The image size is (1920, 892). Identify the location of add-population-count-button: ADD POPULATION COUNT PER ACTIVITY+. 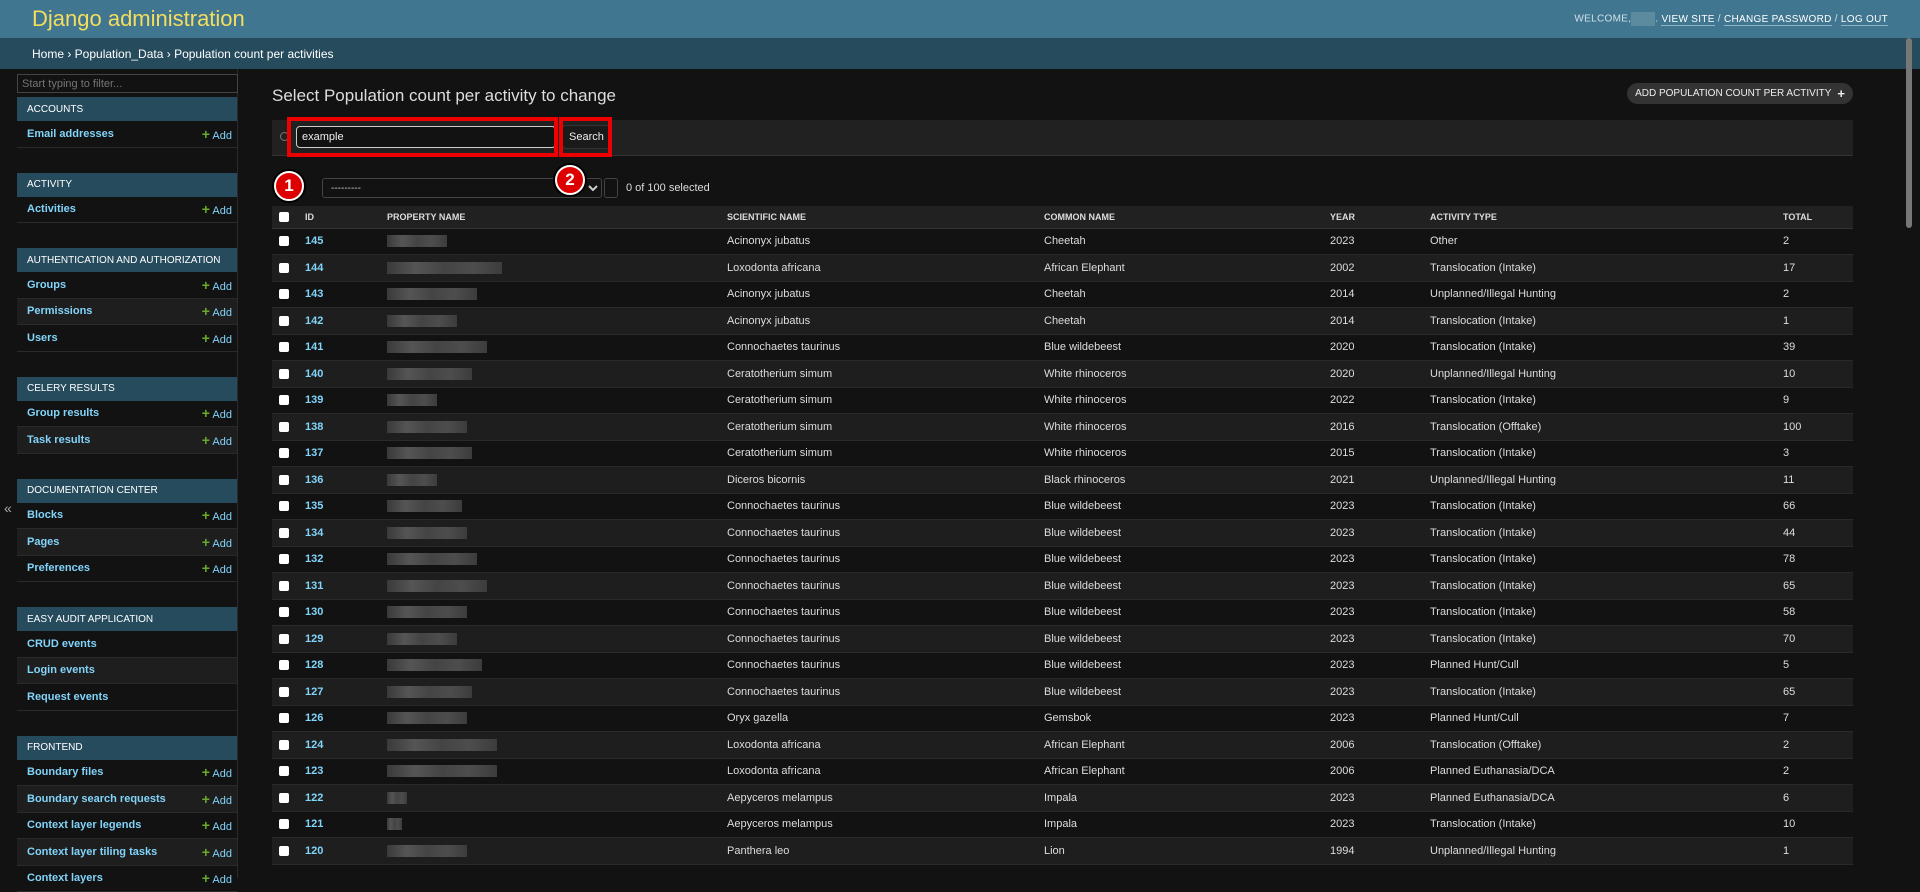
(1740, 93).